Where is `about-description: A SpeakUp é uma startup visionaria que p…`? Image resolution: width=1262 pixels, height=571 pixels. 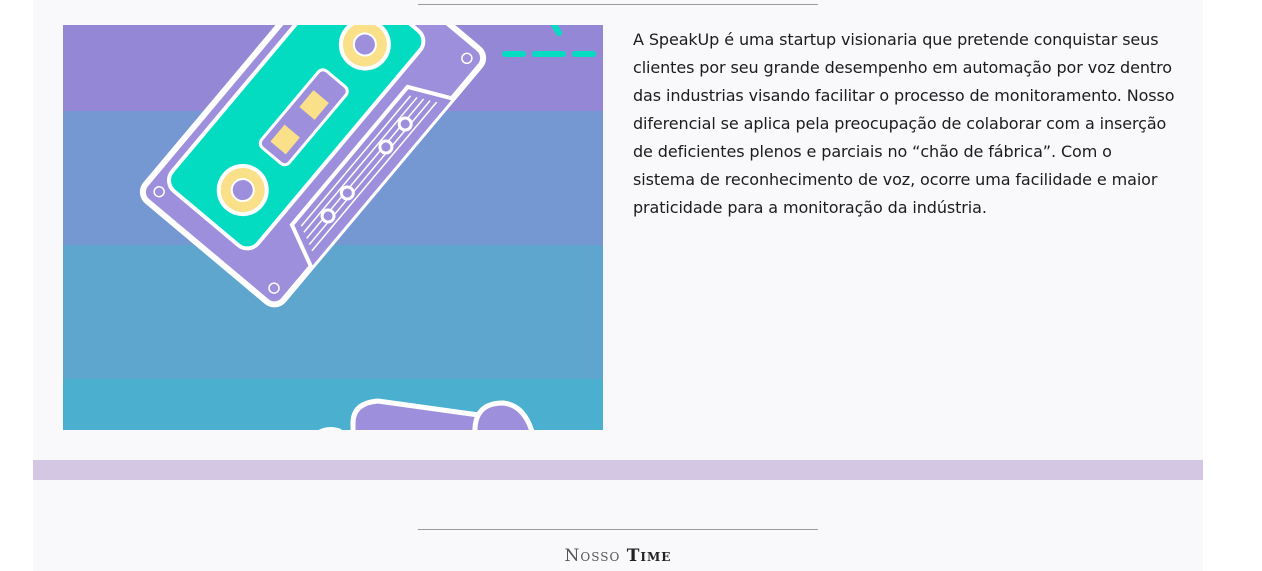 about-description: A SpeakUp é uma startup visionaria que p… is located at coordinates (904, 123).